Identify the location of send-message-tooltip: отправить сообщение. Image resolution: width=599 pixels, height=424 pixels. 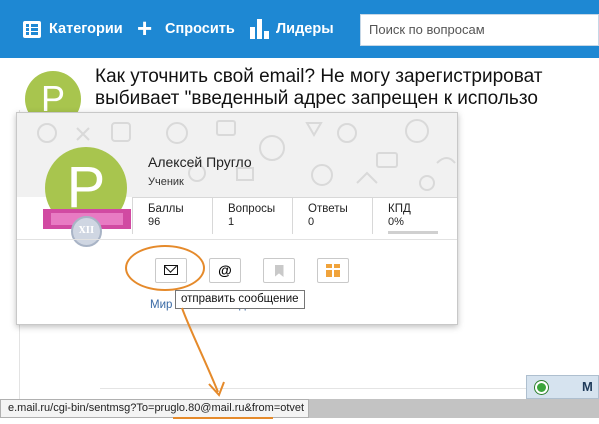
(240, 299).